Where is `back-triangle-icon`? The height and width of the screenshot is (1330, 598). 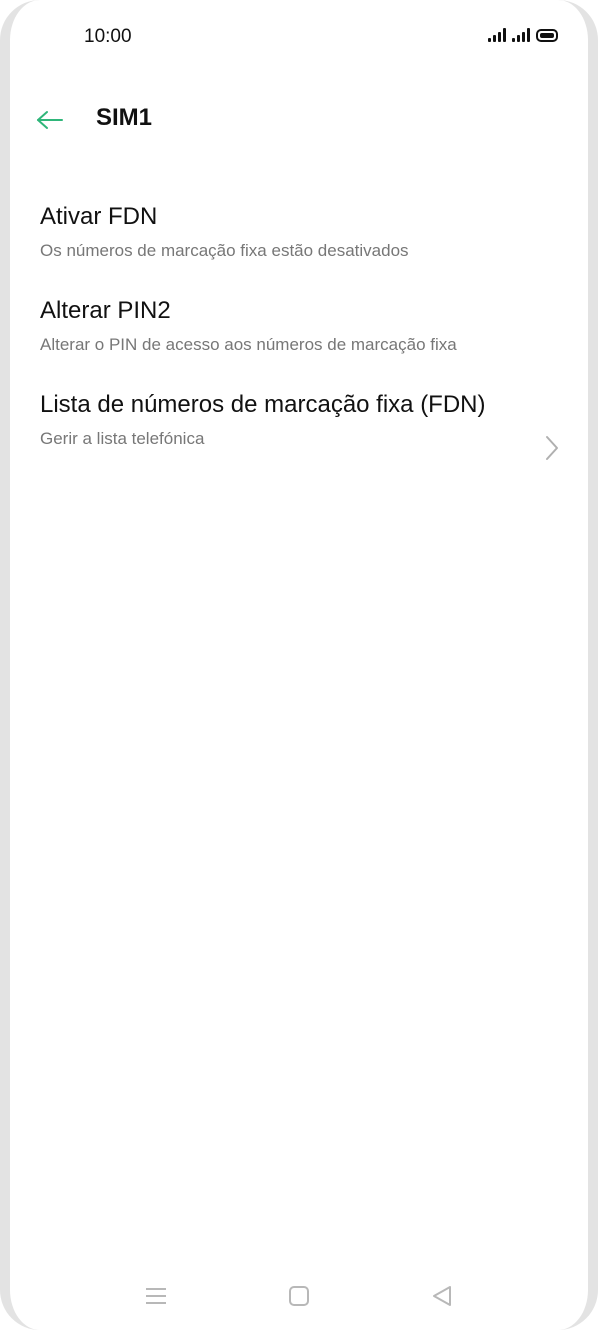
back-triangle-icon is located at coordinates (442, 1296).